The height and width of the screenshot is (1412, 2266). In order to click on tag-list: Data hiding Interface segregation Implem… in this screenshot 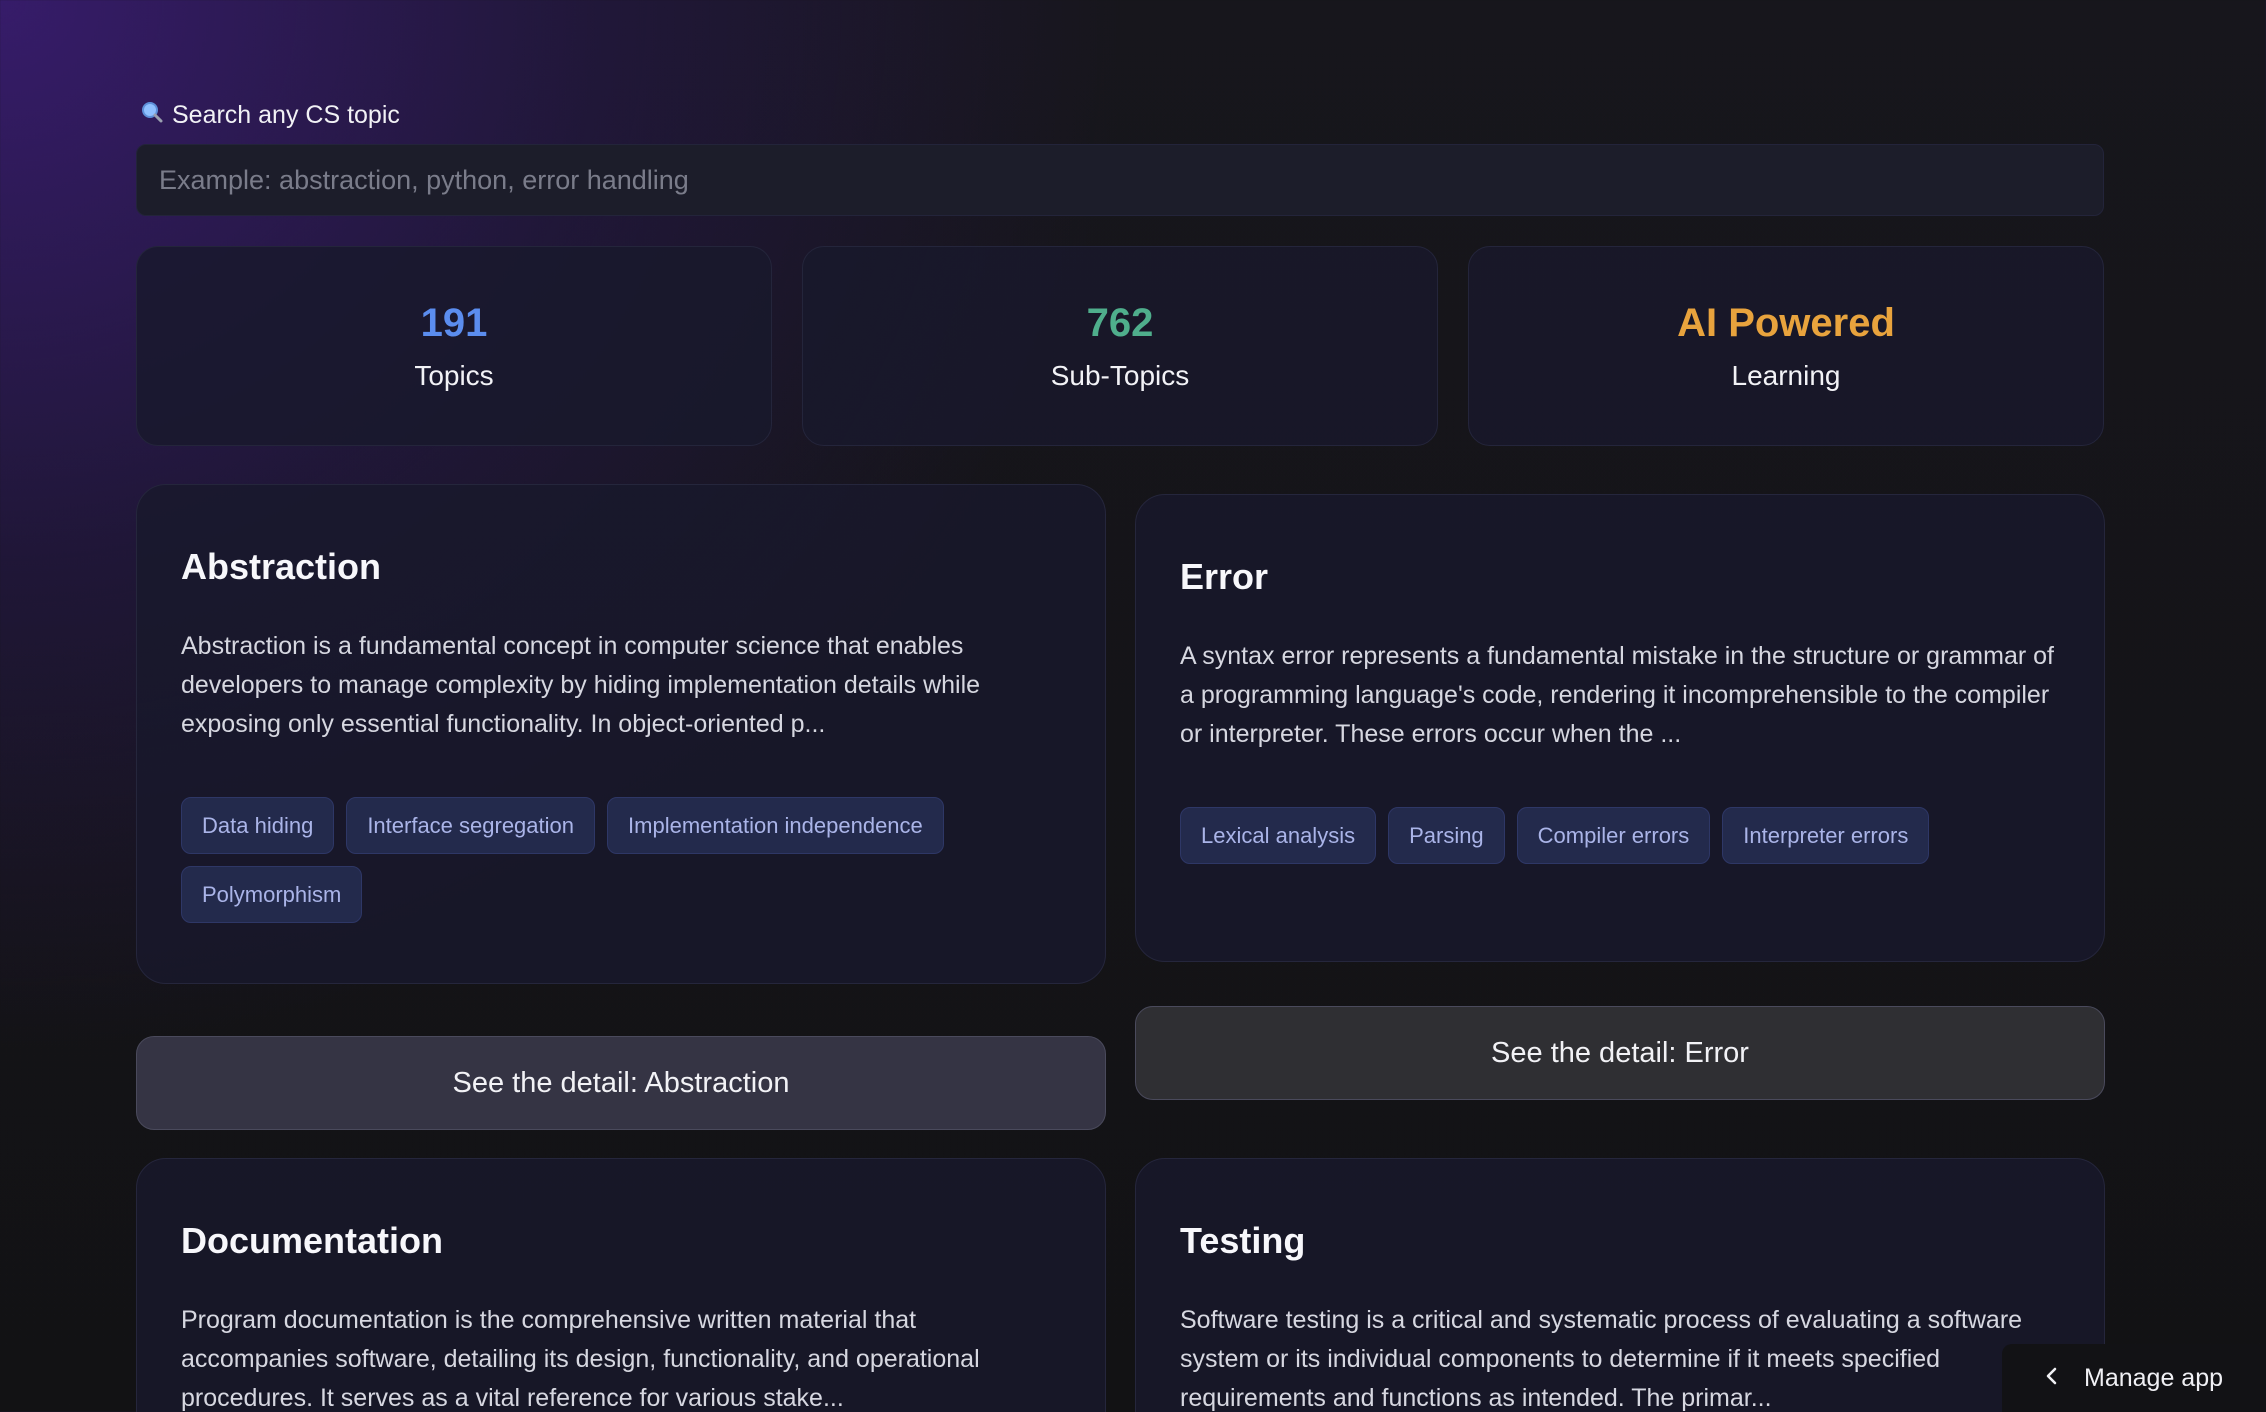, I will do `click(581, 860)`.